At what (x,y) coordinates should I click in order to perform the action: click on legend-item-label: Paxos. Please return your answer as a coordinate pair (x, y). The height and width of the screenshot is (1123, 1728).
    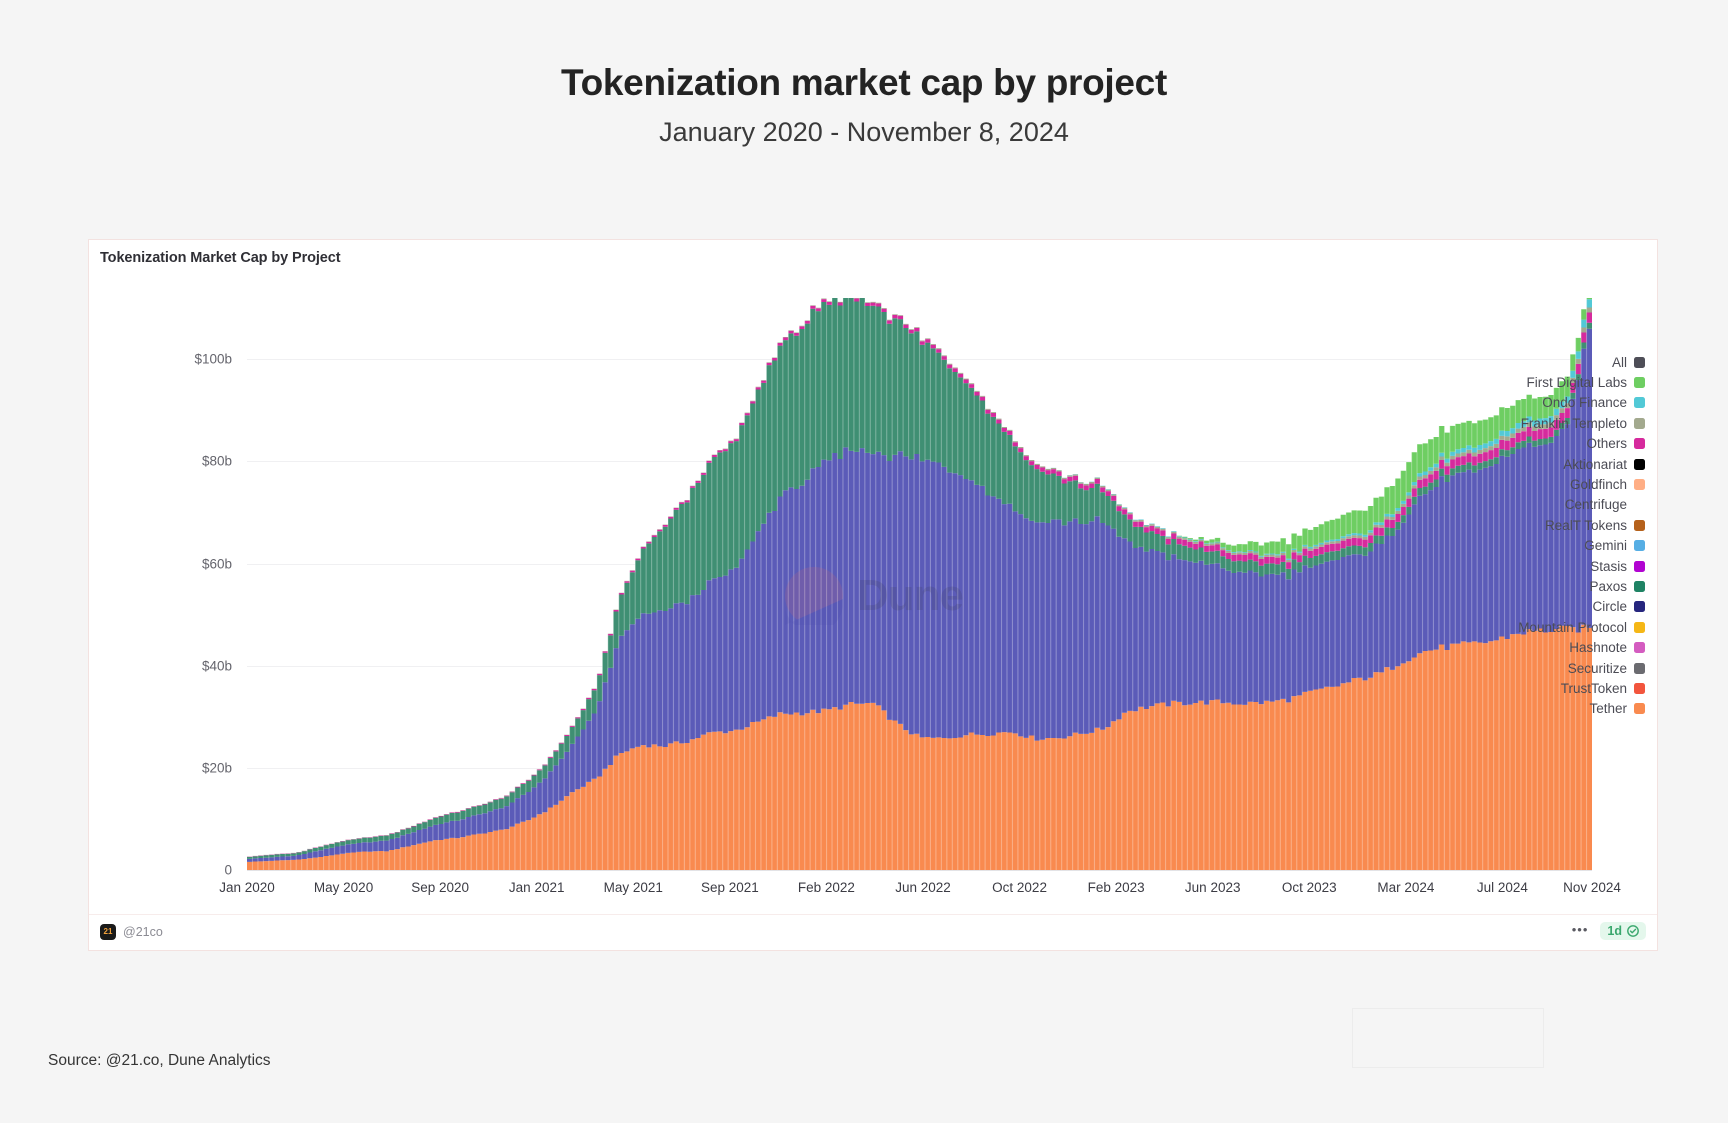
    Looking at the image, I should click on (1608, 586).